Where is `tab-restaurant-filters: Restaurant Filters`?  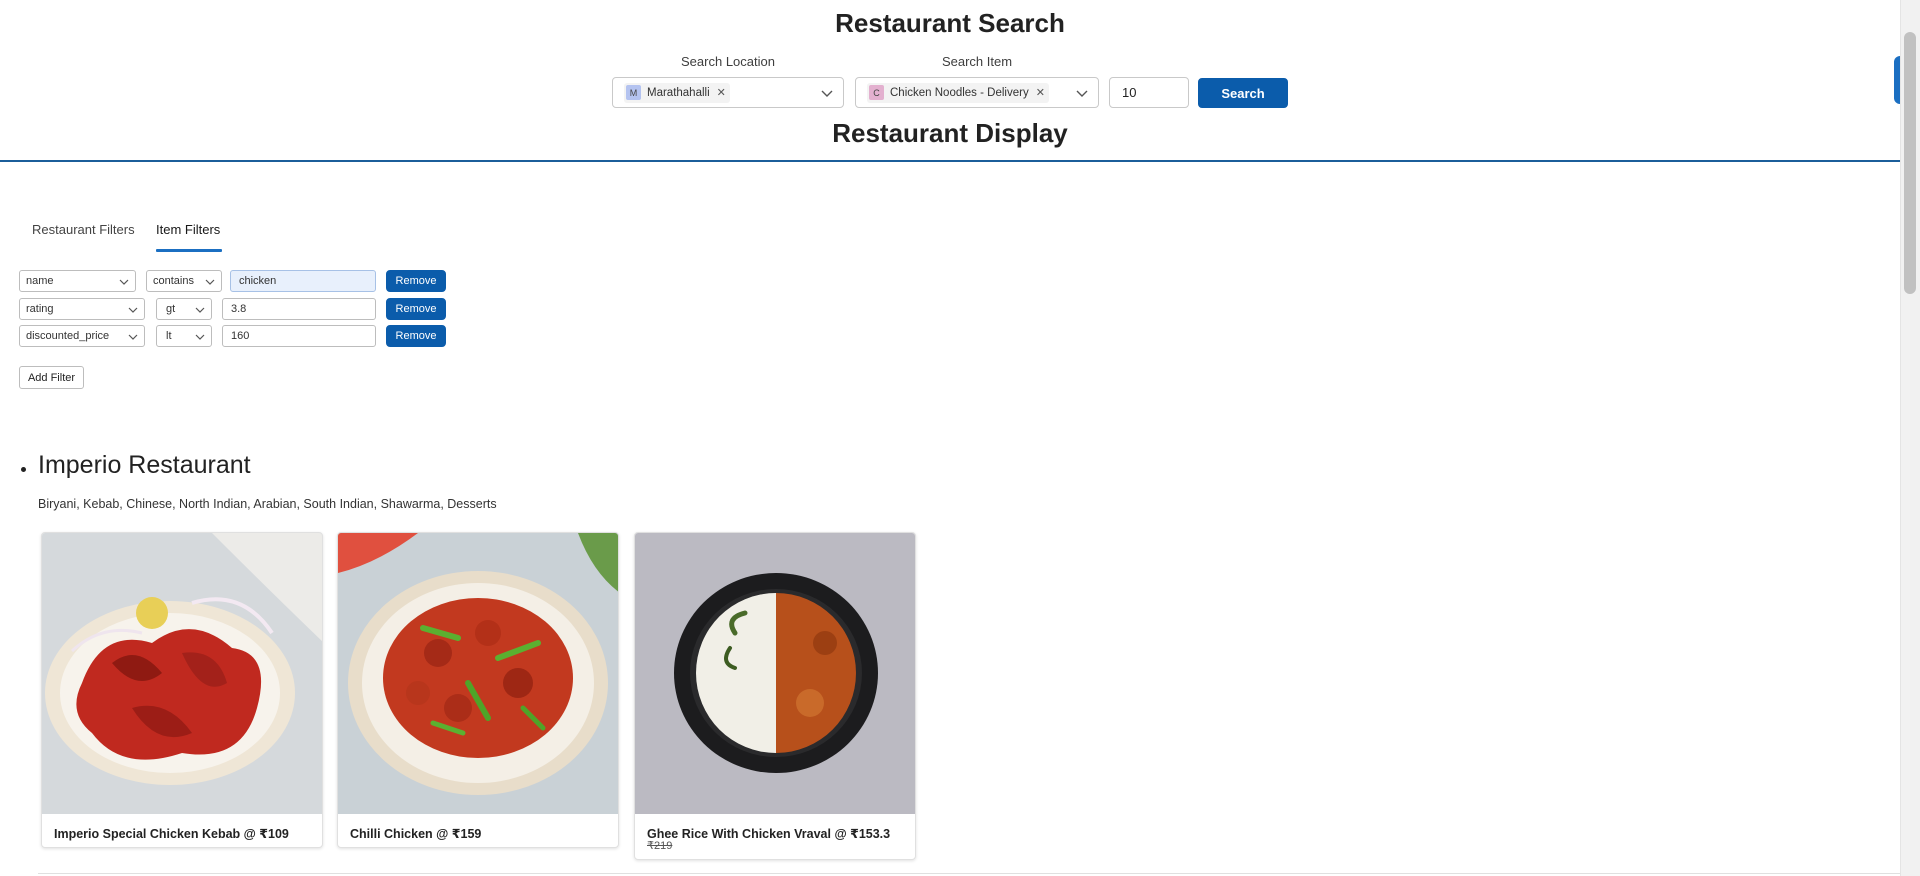
tab-restaurant-filters: Restaurant Filters is located at coordinates (83, 229).